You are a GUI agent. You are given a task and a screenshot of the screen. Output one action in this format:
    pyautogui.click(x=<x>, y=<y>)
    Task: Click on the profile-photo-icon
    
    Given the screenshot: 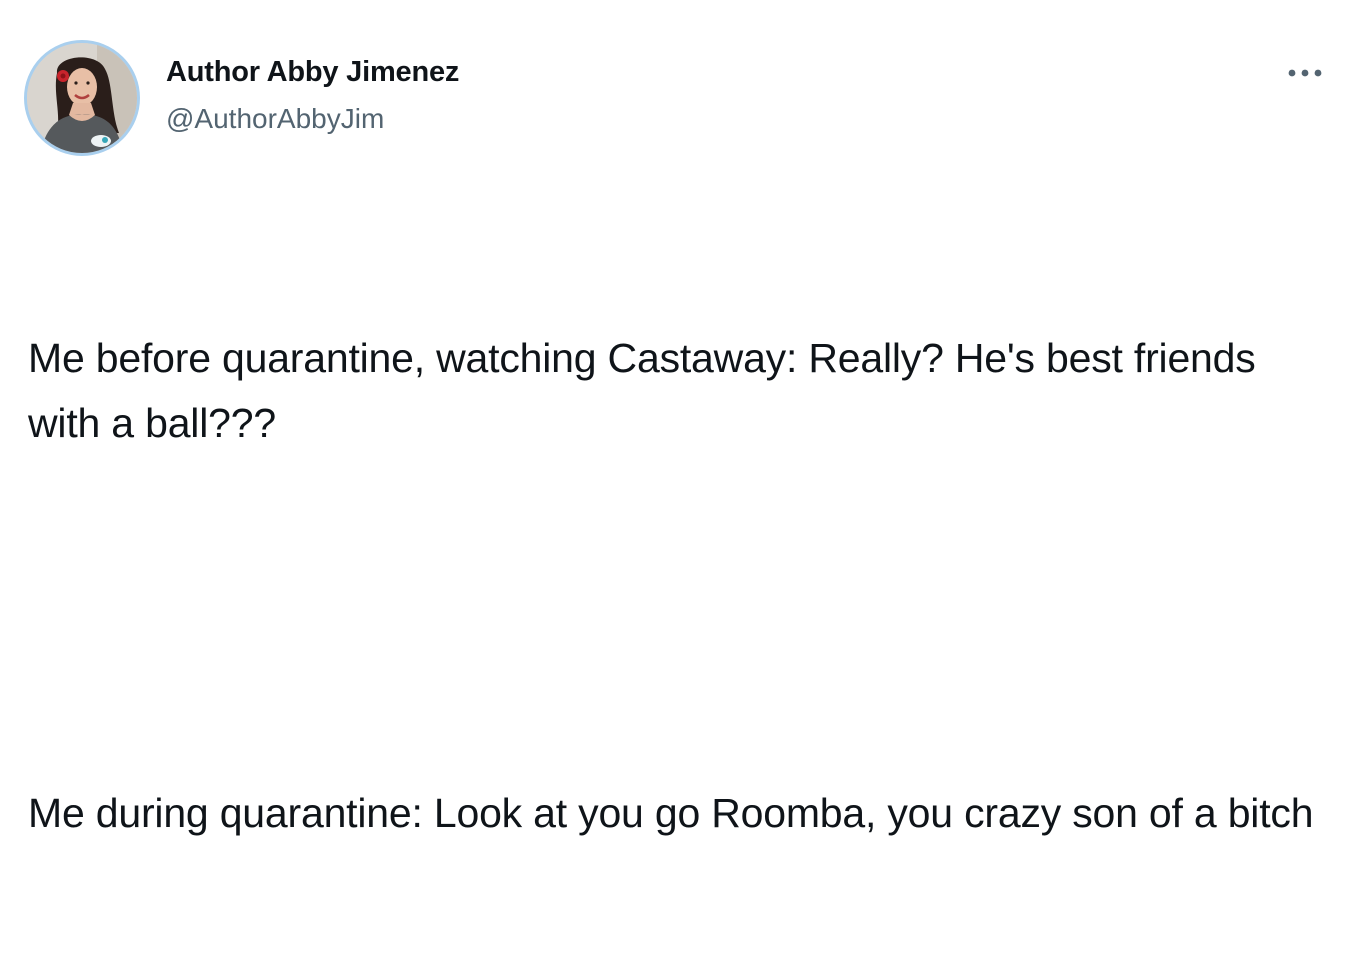 What is the action you would take?
    pyautogui.click(x=82, y=98)
    